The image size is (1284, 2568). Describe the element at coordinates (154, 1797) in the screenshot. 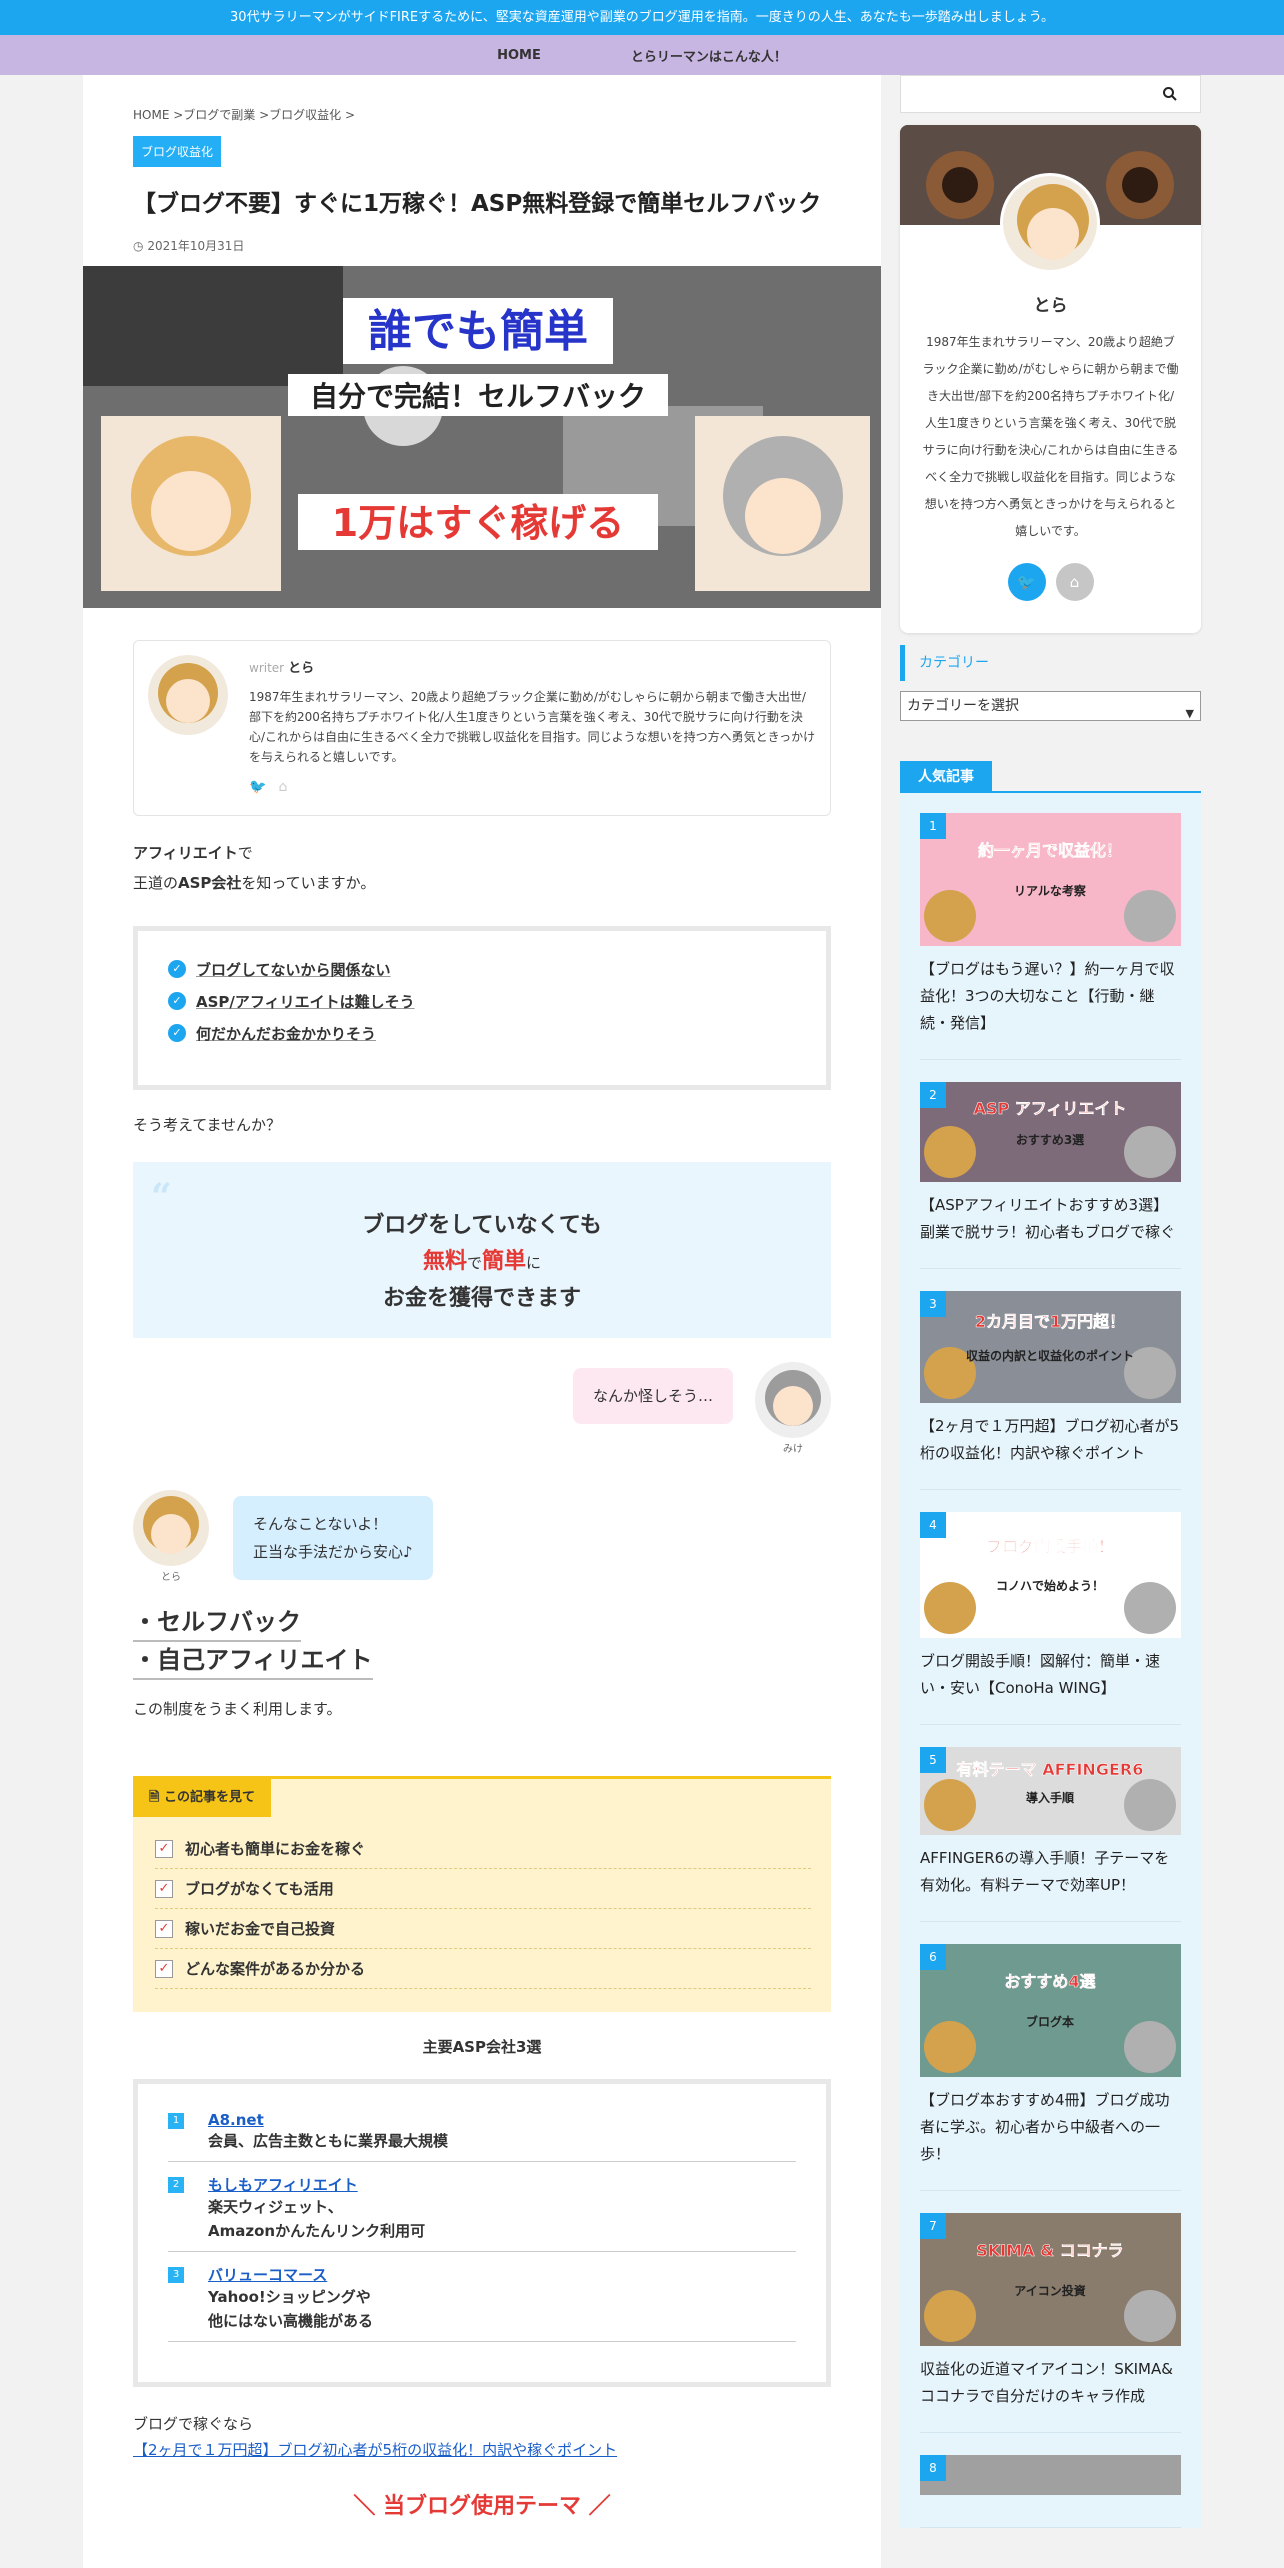

I see `document-icon: 🗎` at that location.